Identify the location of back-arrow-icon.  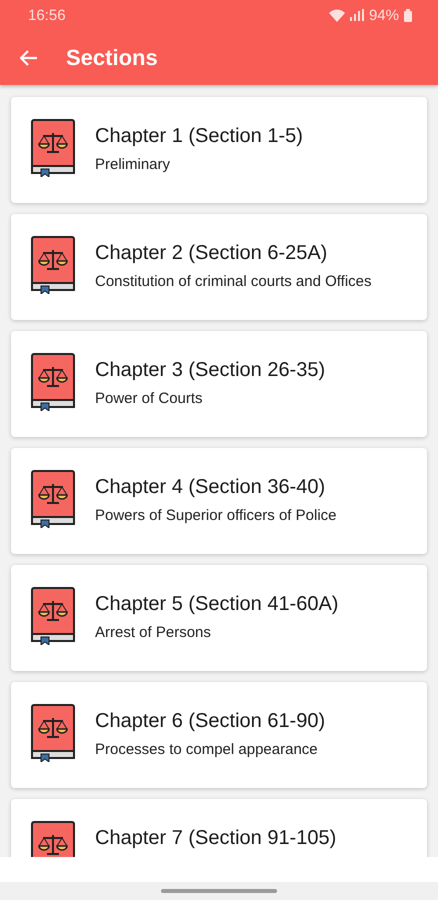
(29, 58).